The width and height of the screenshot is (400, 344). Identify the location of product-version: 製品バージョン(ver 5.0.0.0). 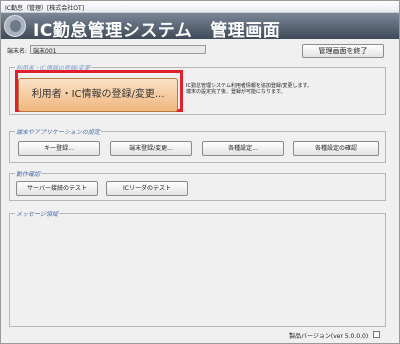
(329, 336).